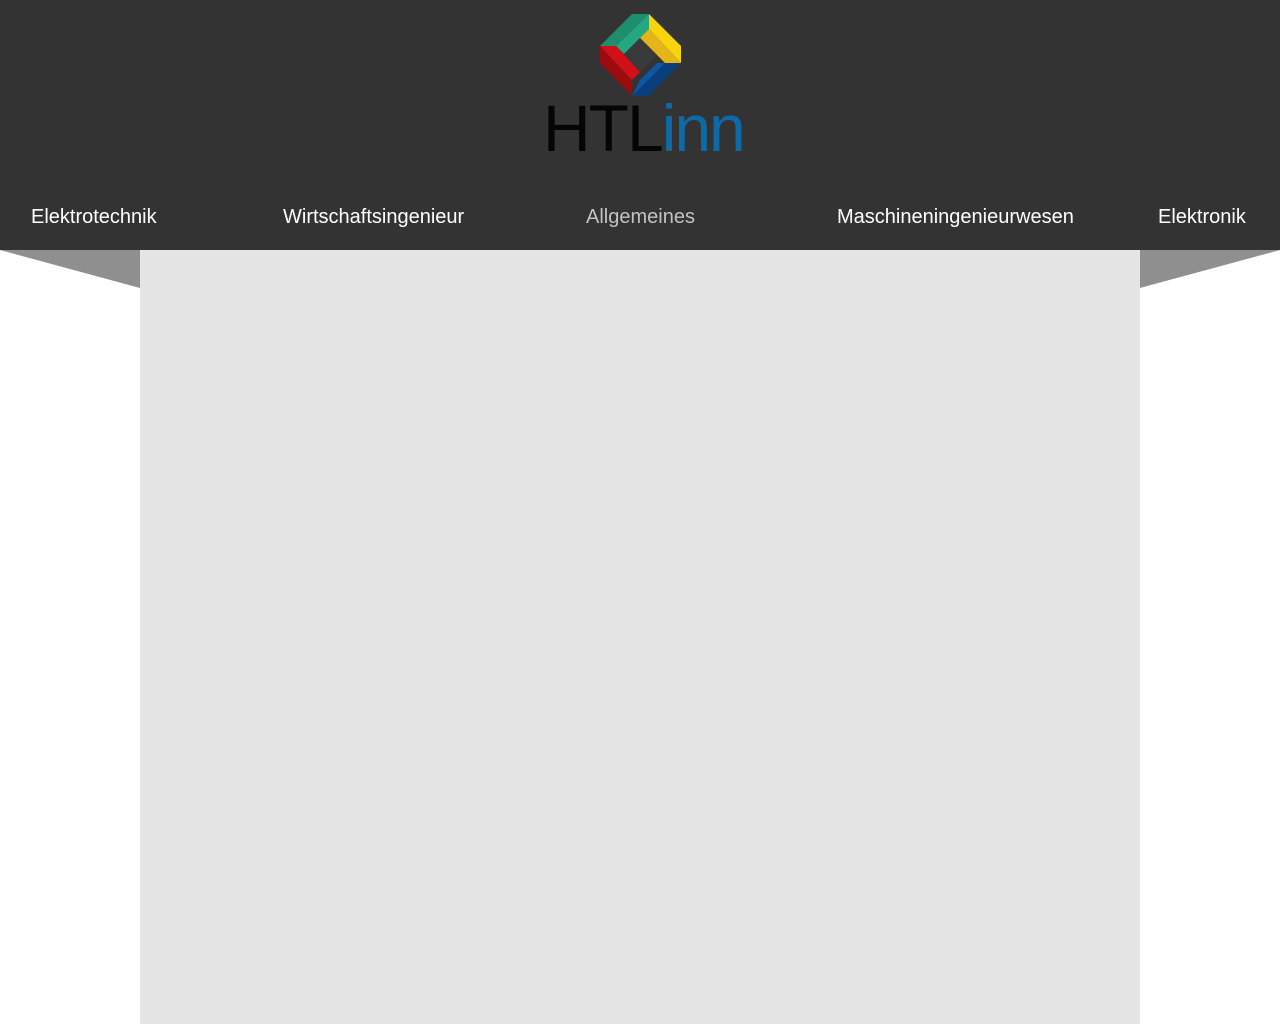  Describe the element at coordinates (955, 217) in the screenshot. I see `nav-item-maschineningenieurwesen: Maschineningenieurwesen` at that location.